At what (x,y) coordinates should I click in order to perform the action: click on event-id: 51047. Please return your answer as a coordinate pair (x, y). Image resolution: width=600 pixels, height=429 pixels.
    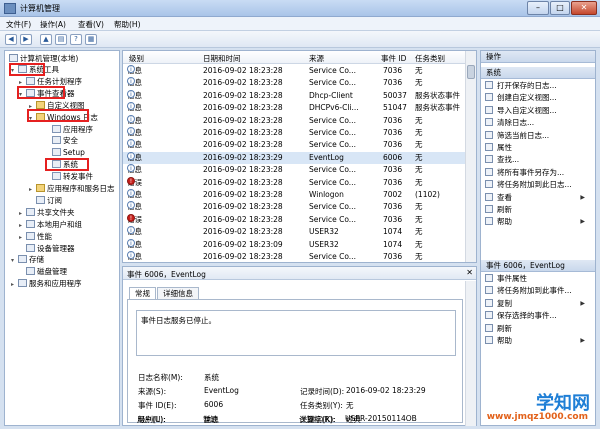
    Looking at the image, I should click on (395, 108).